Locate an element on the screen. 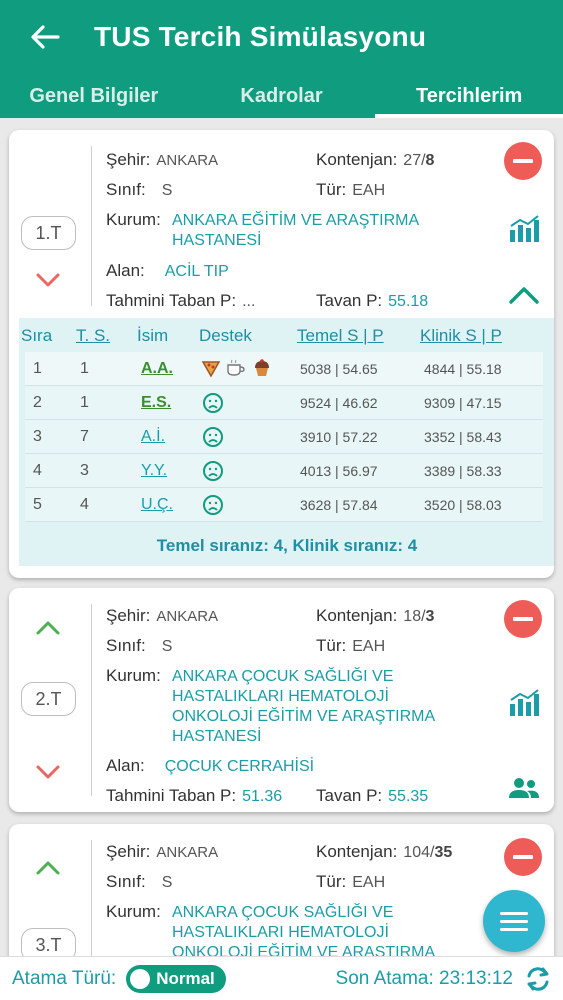 The width and height of the screenshot is (563, 1000). institution-line: HASTANESİ is located at coordinates (217, 736).